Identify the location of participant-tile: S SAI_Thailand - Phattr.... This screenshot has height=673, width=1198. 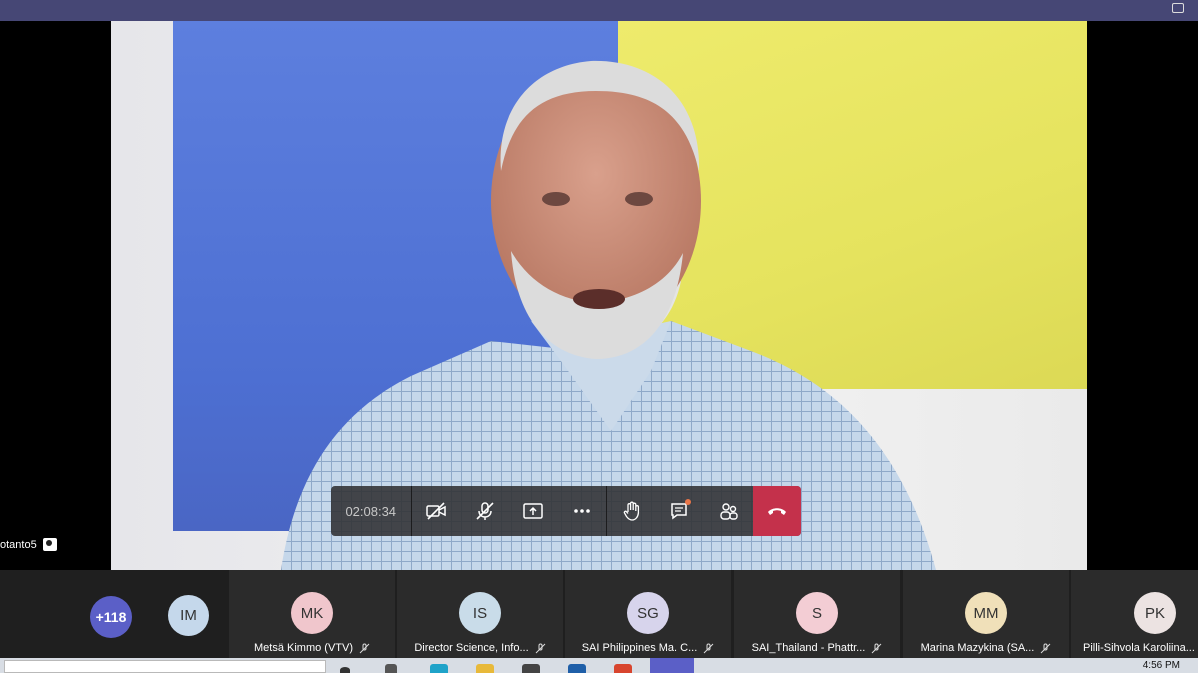
(817, 614).